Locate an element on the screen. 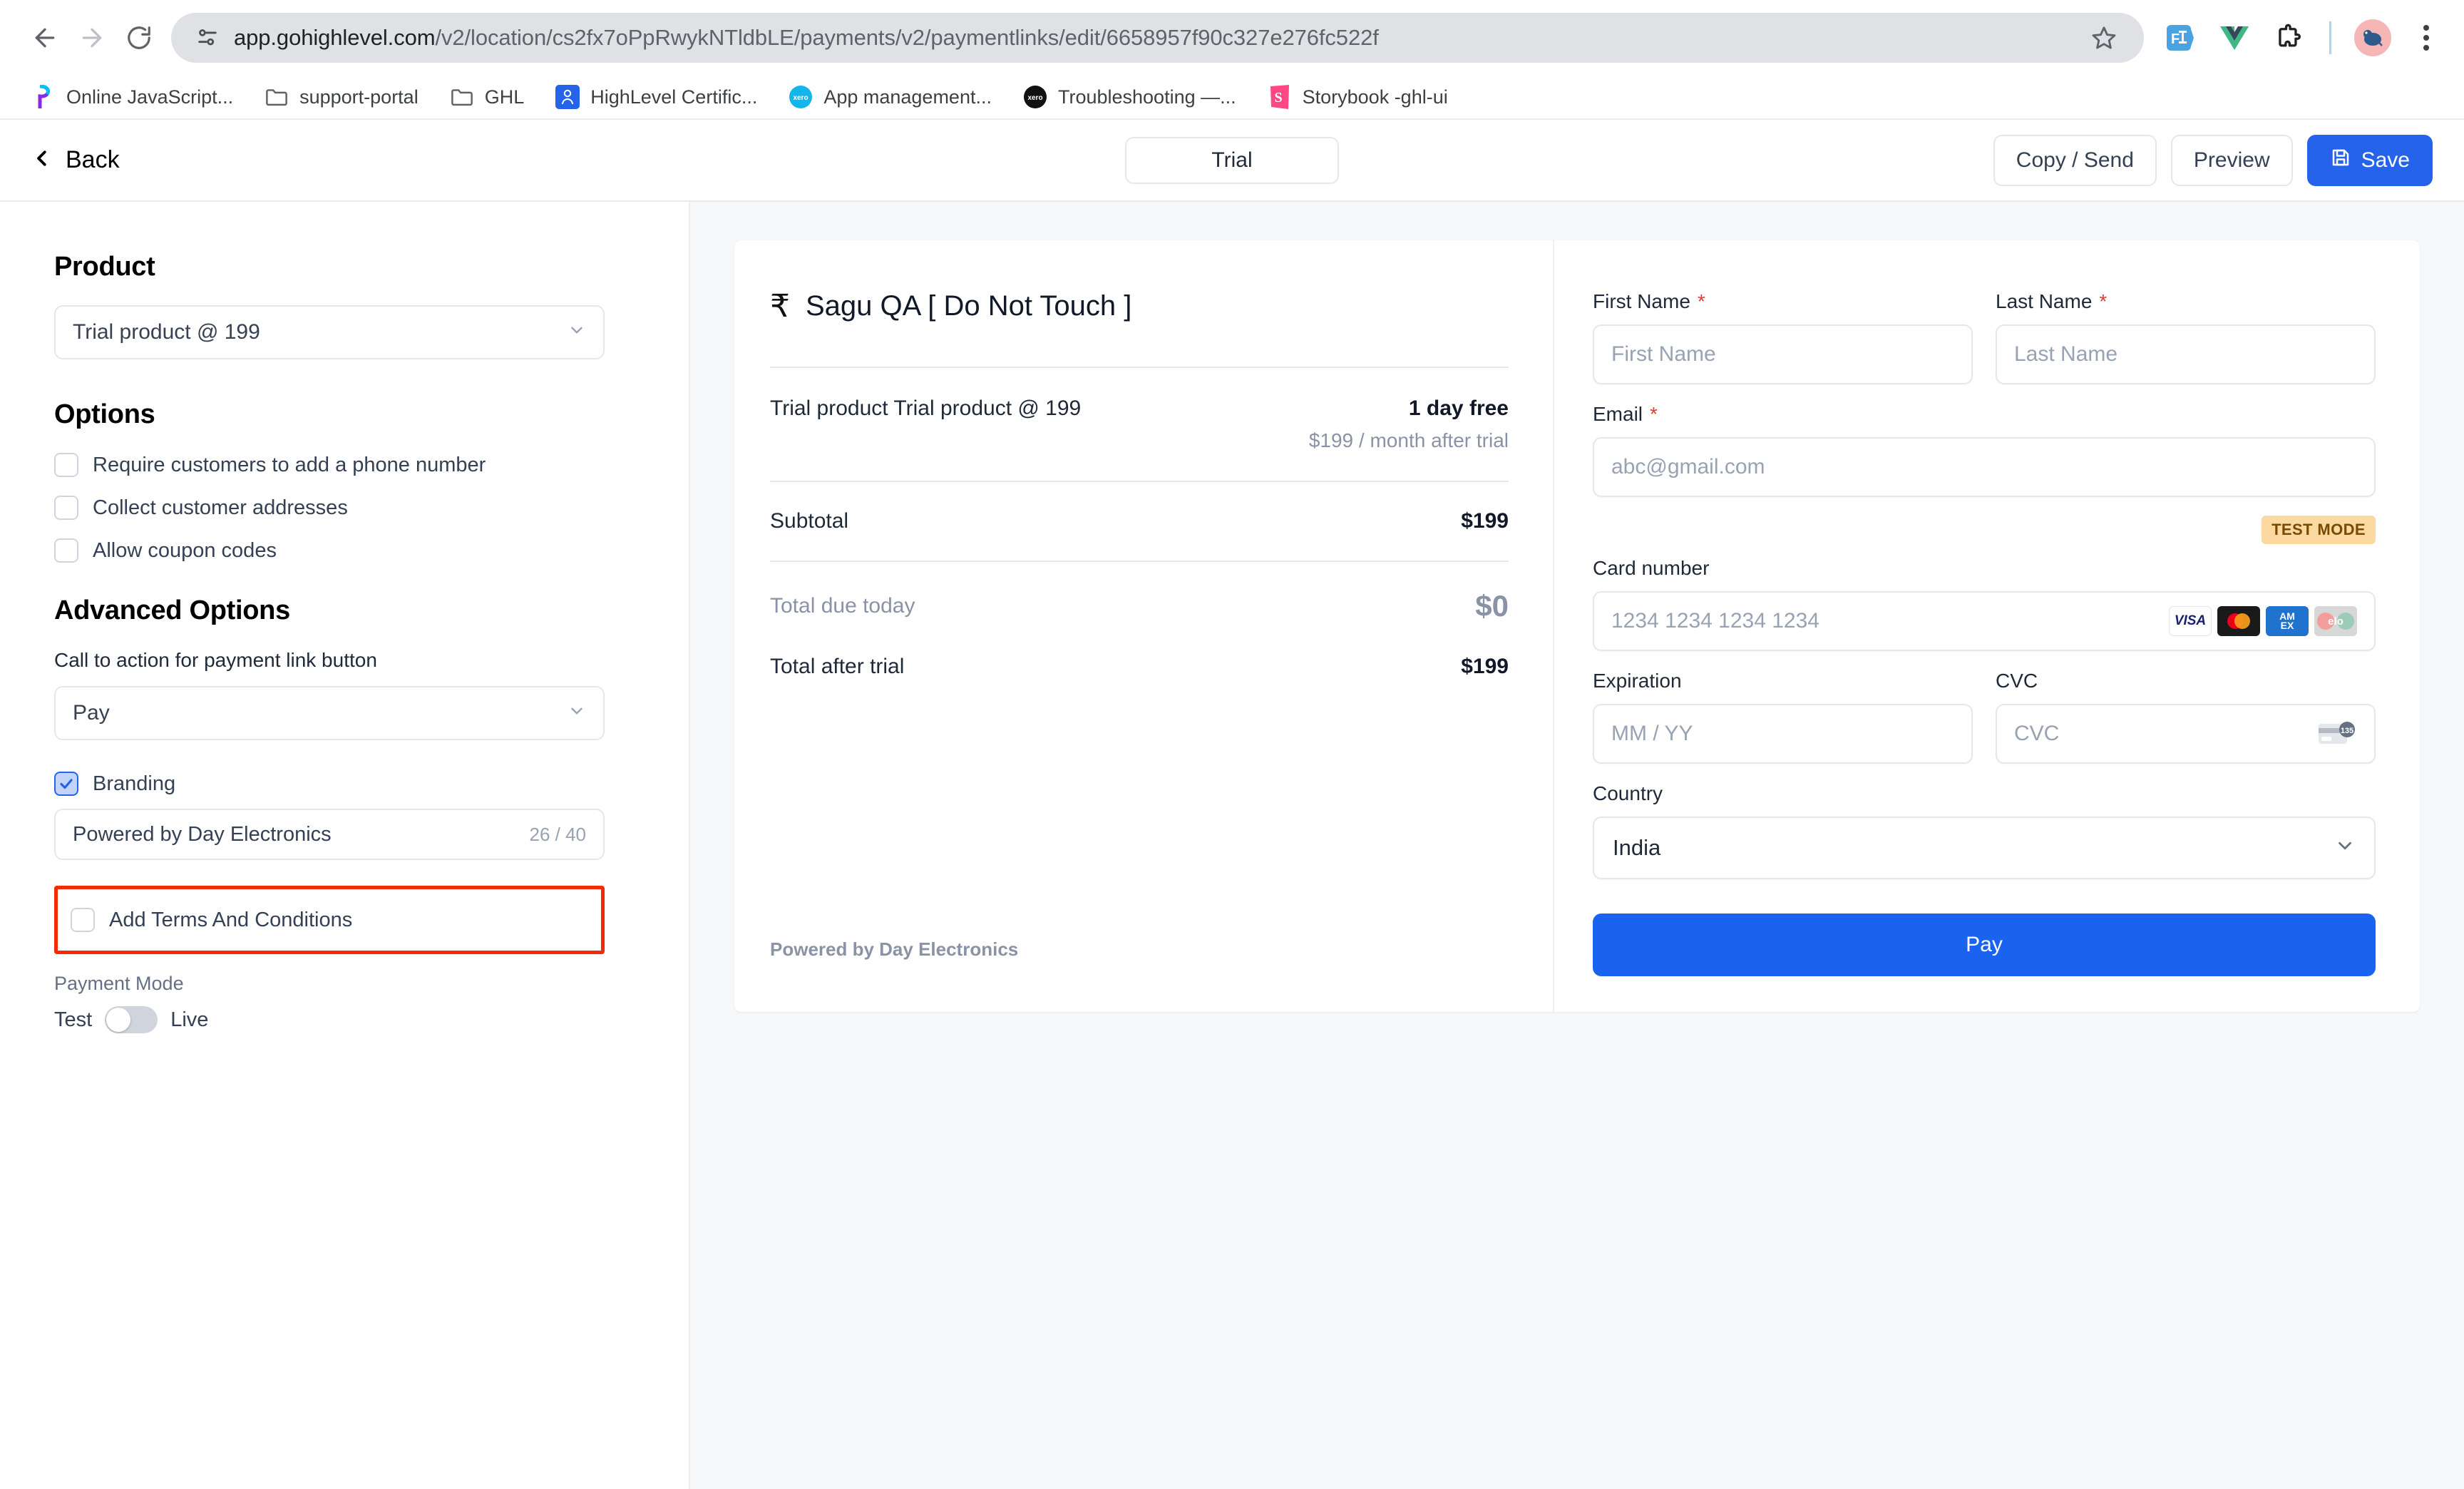  last-name-group: Last Name * Last Name is located at coordinates (2186, 337).